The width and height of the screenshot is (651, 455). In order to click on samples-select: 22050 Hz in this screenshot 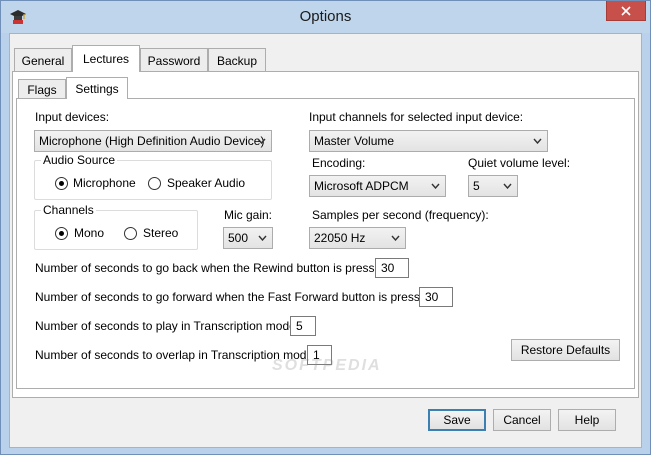, I will do `click(357, 238)`.